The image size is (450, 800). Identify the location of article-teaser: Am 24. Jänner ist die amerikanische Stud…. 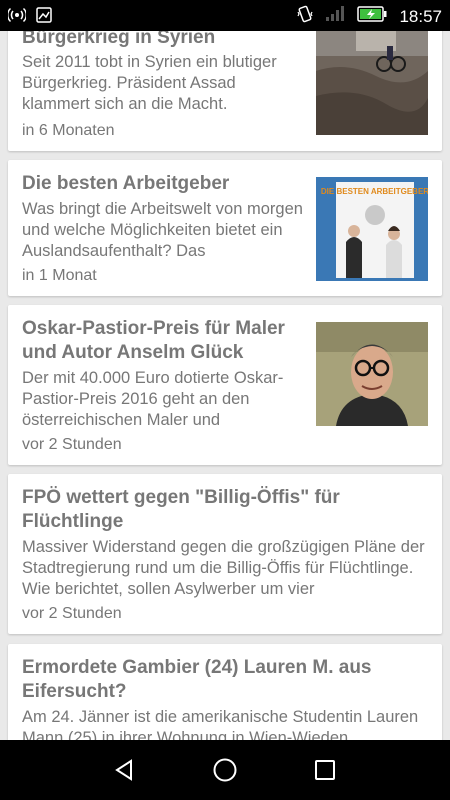
(220, 724).